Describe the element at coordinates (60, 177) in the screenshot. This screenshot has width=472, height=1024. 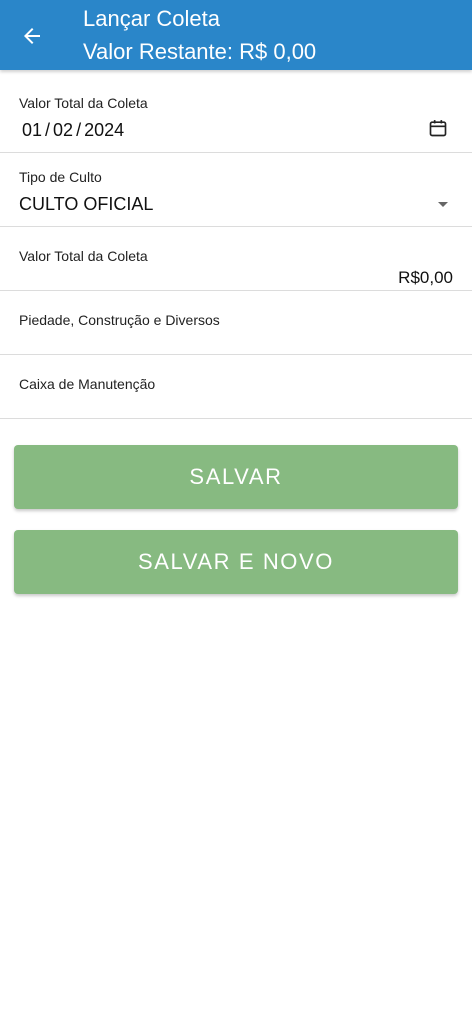
I see `culto-field-label: Tipo de Culto` at that location.